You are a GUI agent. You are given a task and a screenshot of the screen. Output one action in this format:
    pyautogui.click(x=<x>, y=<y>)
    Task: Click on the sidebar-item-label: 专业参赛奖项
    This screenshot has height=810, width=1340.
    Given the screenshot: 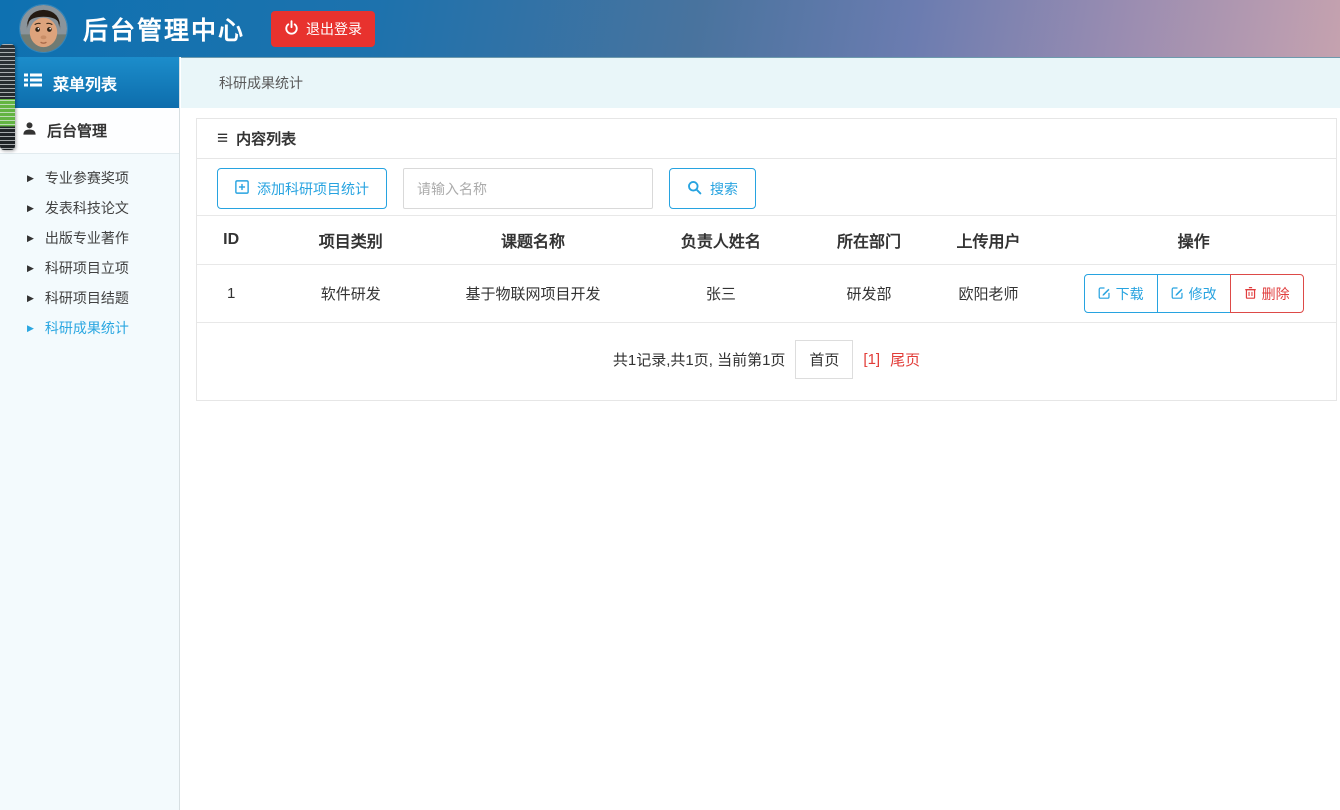 What is the action you would take?
    pyautogui.click(x=86, y=178)
    